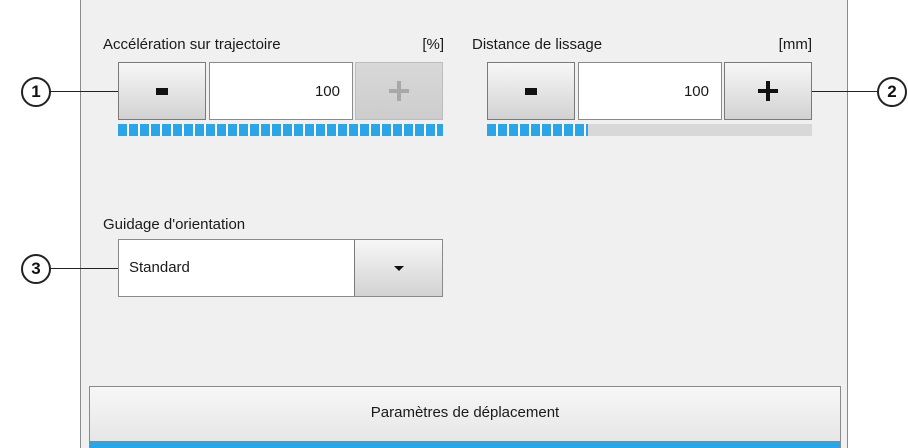 This screenshot has height=448, width=908. What do you see at coordinates (795, 44) in the screenshot?
I see `smoothing-unit: [mm]` at bounding box center [795, 44].